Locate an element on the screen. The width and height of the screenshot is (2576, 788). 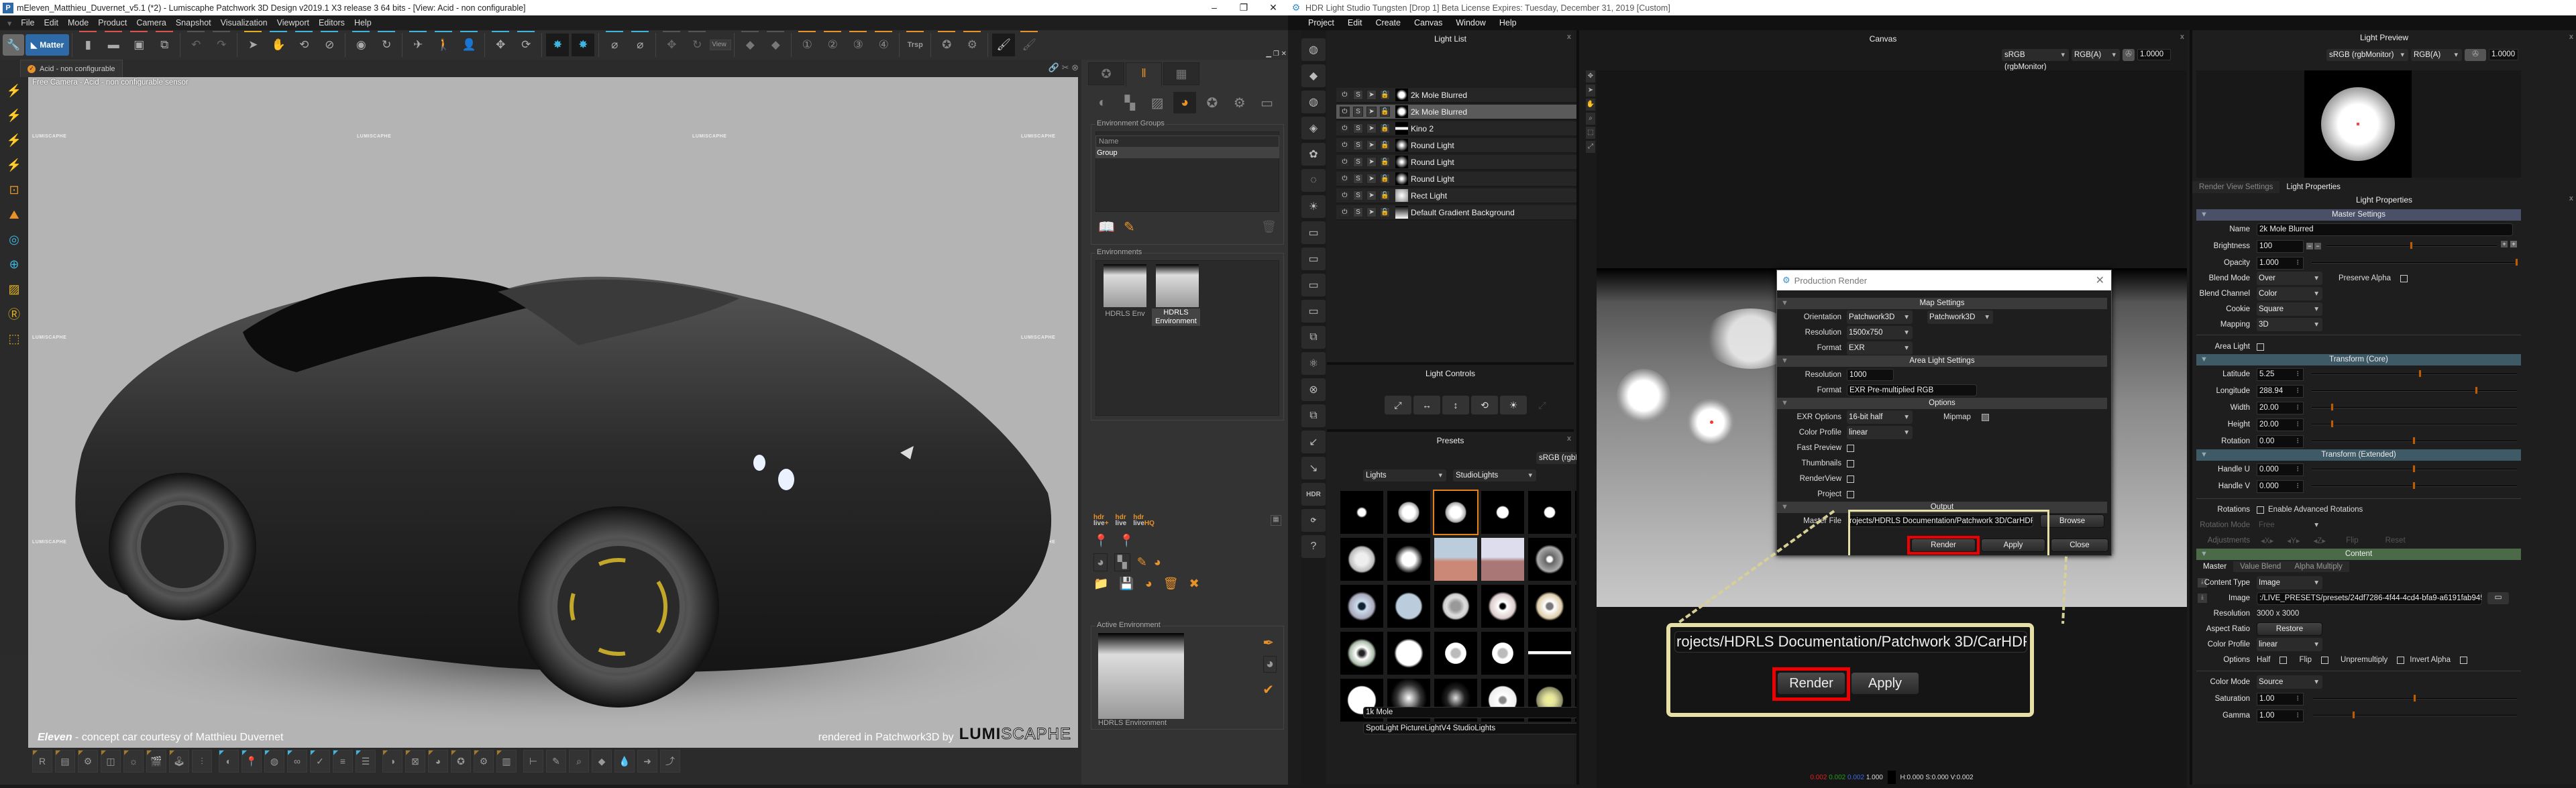
translate-icon: ✥ is located at coordinates (671, 43).